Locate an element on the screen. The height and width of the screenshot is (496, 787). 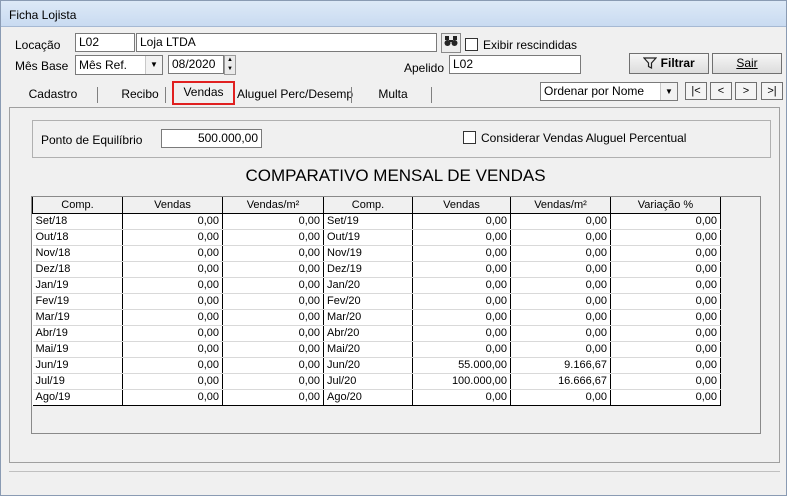
previous-record-button: < is located at coordinates (721, 91).